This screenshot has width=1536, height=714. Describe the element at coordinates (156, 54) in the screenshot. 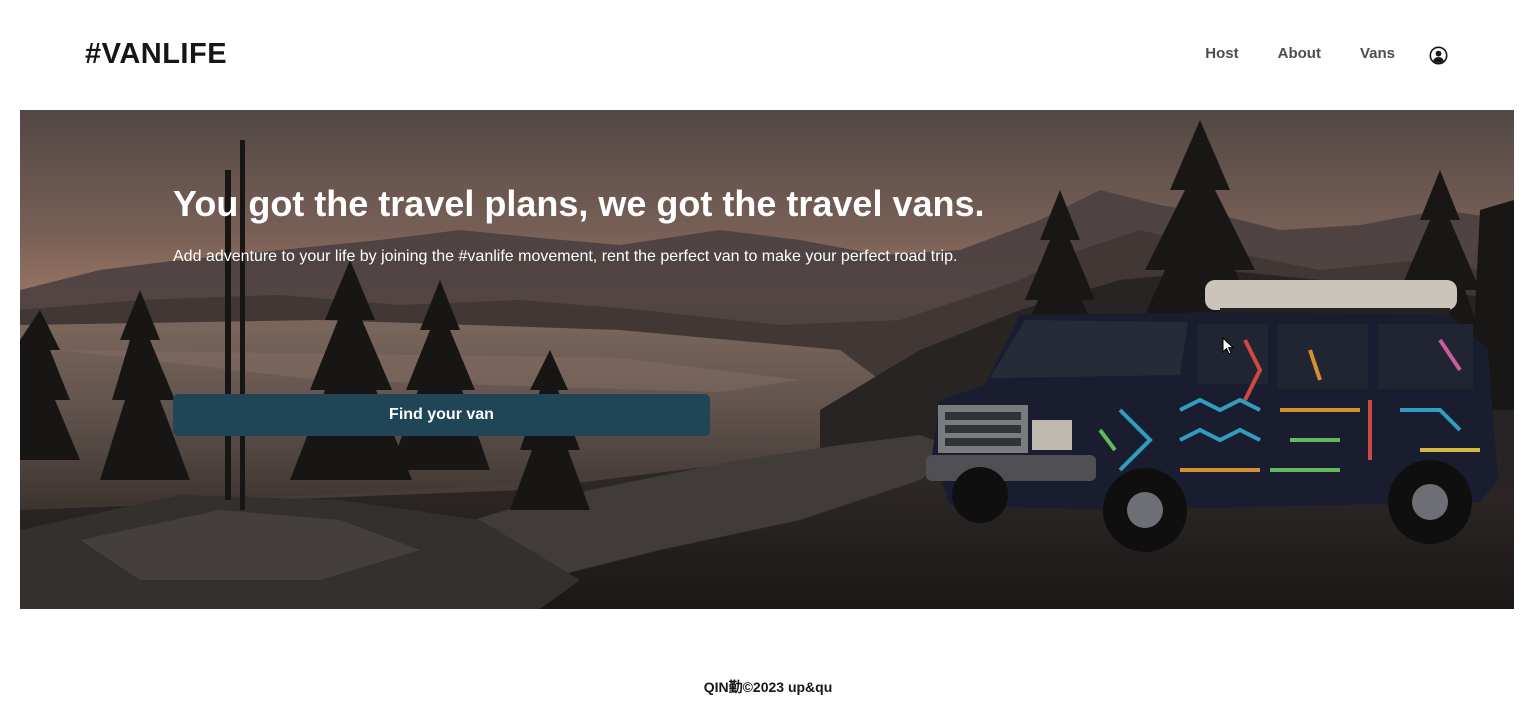

I see `logo-link: #VANLIFE` at that location.